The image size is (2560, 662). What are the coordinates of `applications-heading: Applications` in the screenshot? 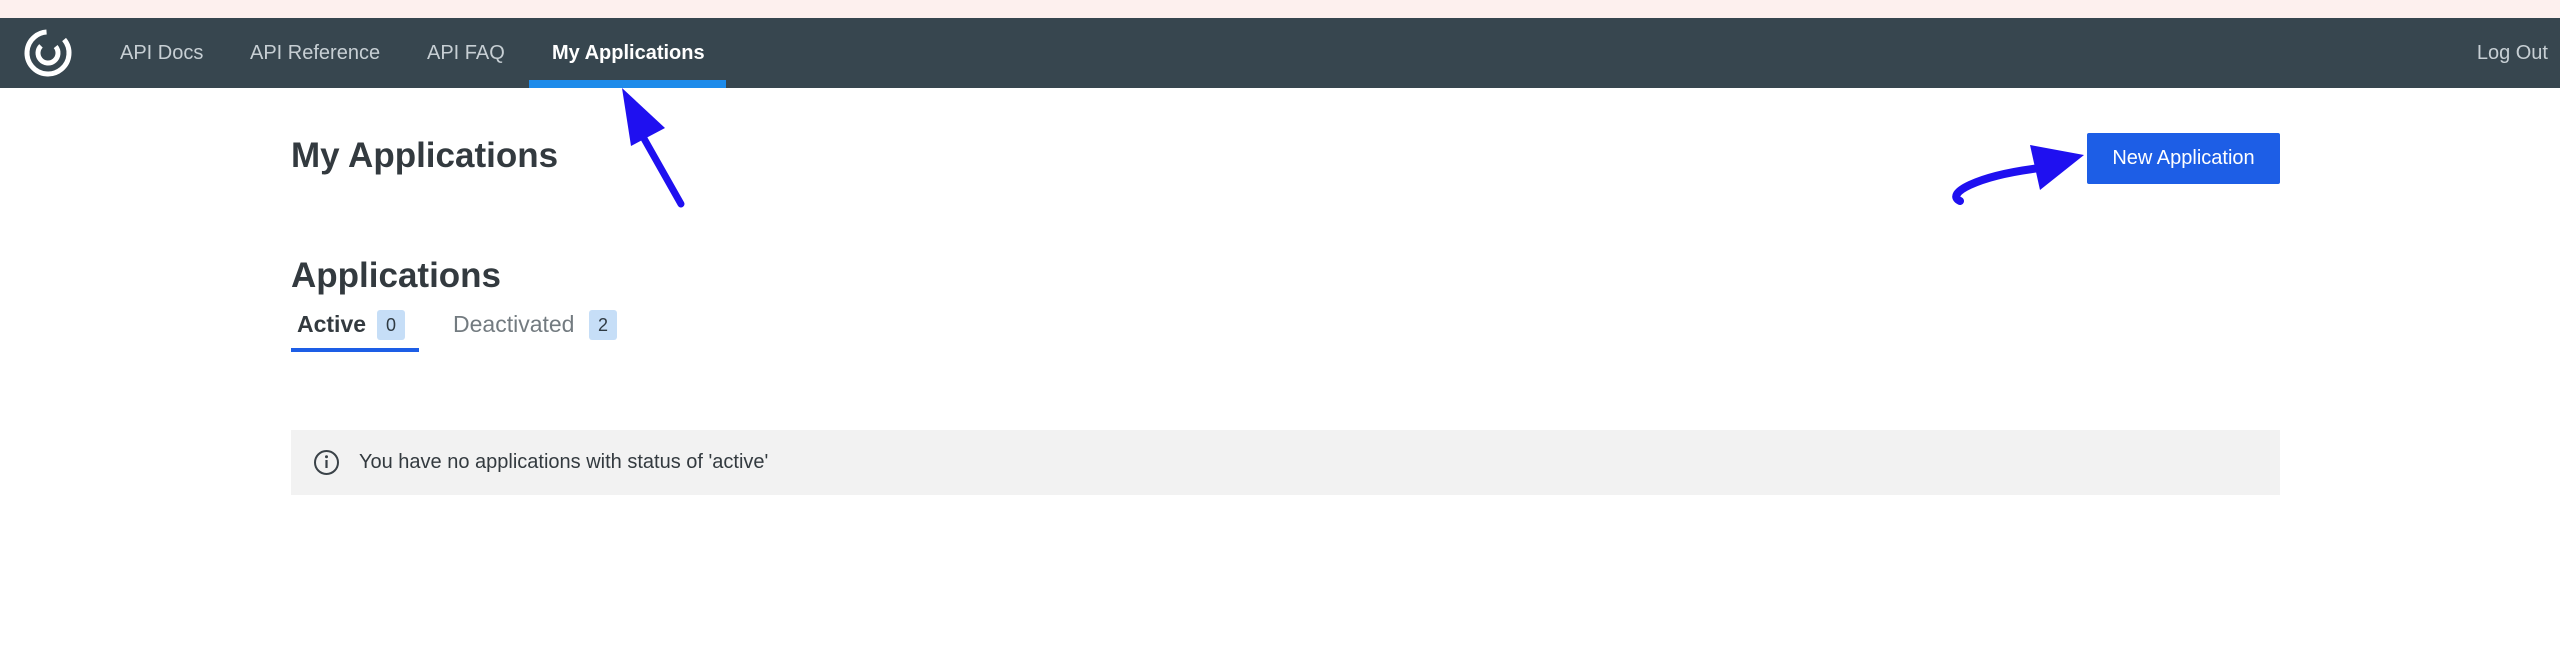 It's located at (396, 275).